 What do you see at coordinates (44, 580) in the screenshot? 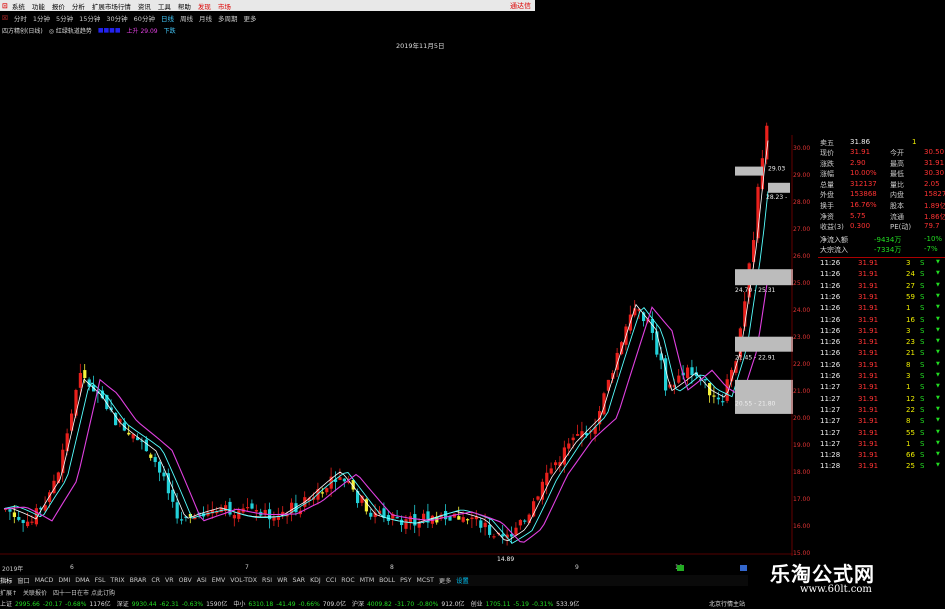
I see `indicator-tab-macd: MACD` at bounding box center [44, 580].